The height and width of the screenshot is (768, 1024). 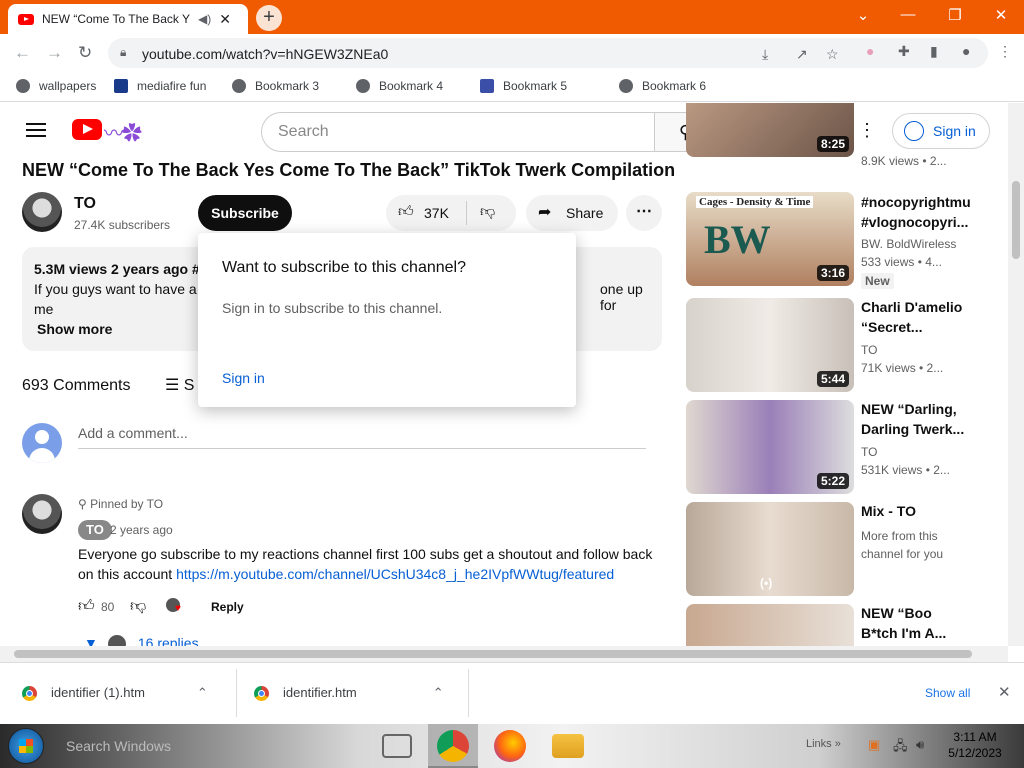 What do you see at coordinates (397, 746) in the screenshot?
I see `task-view-icon` at bounding box center [397, 746].